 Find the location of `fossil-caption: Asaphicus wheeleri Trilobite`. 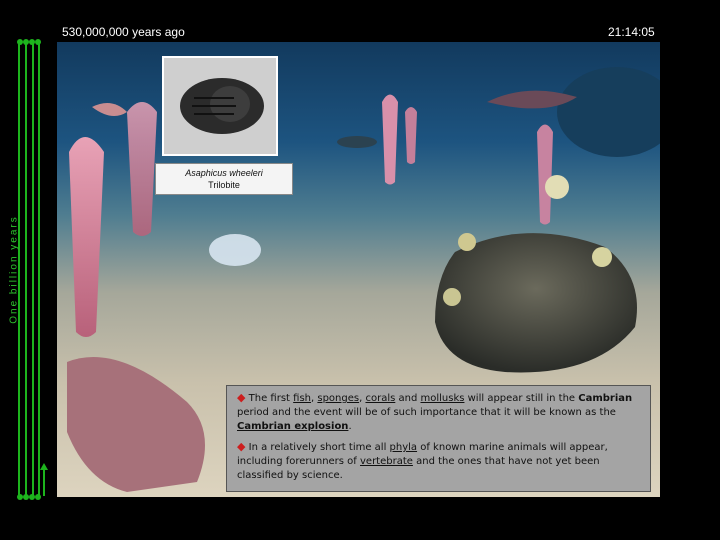

fossil-caption: Asaphicus wheeleri Trilobite is located at coordinates (224, 179).